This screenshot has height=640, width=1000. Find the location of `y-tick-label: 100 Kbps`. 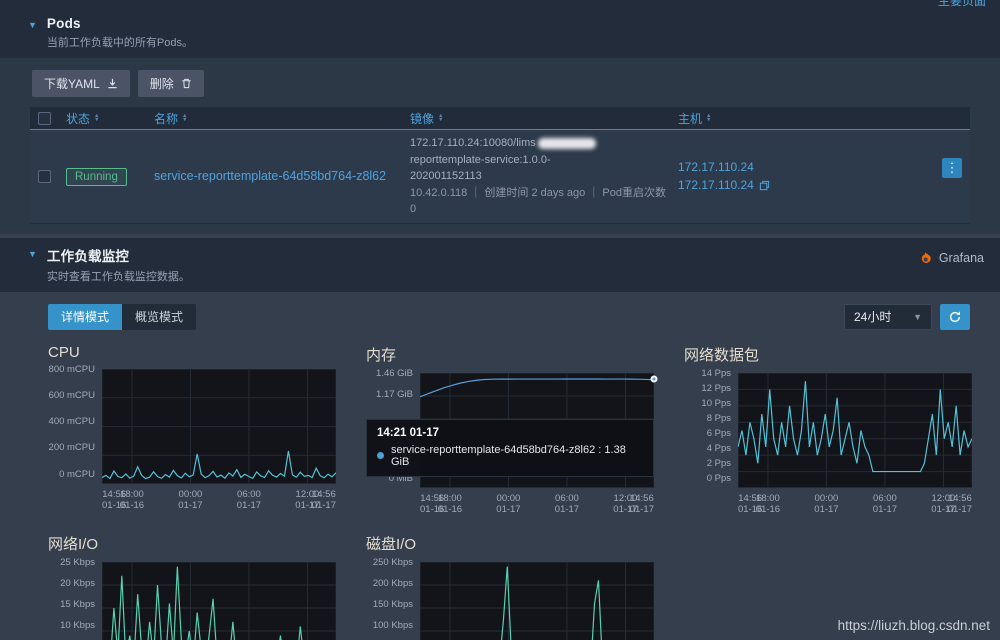

y-tick-label: 100 Kbps is located at coordinates (392, 625).